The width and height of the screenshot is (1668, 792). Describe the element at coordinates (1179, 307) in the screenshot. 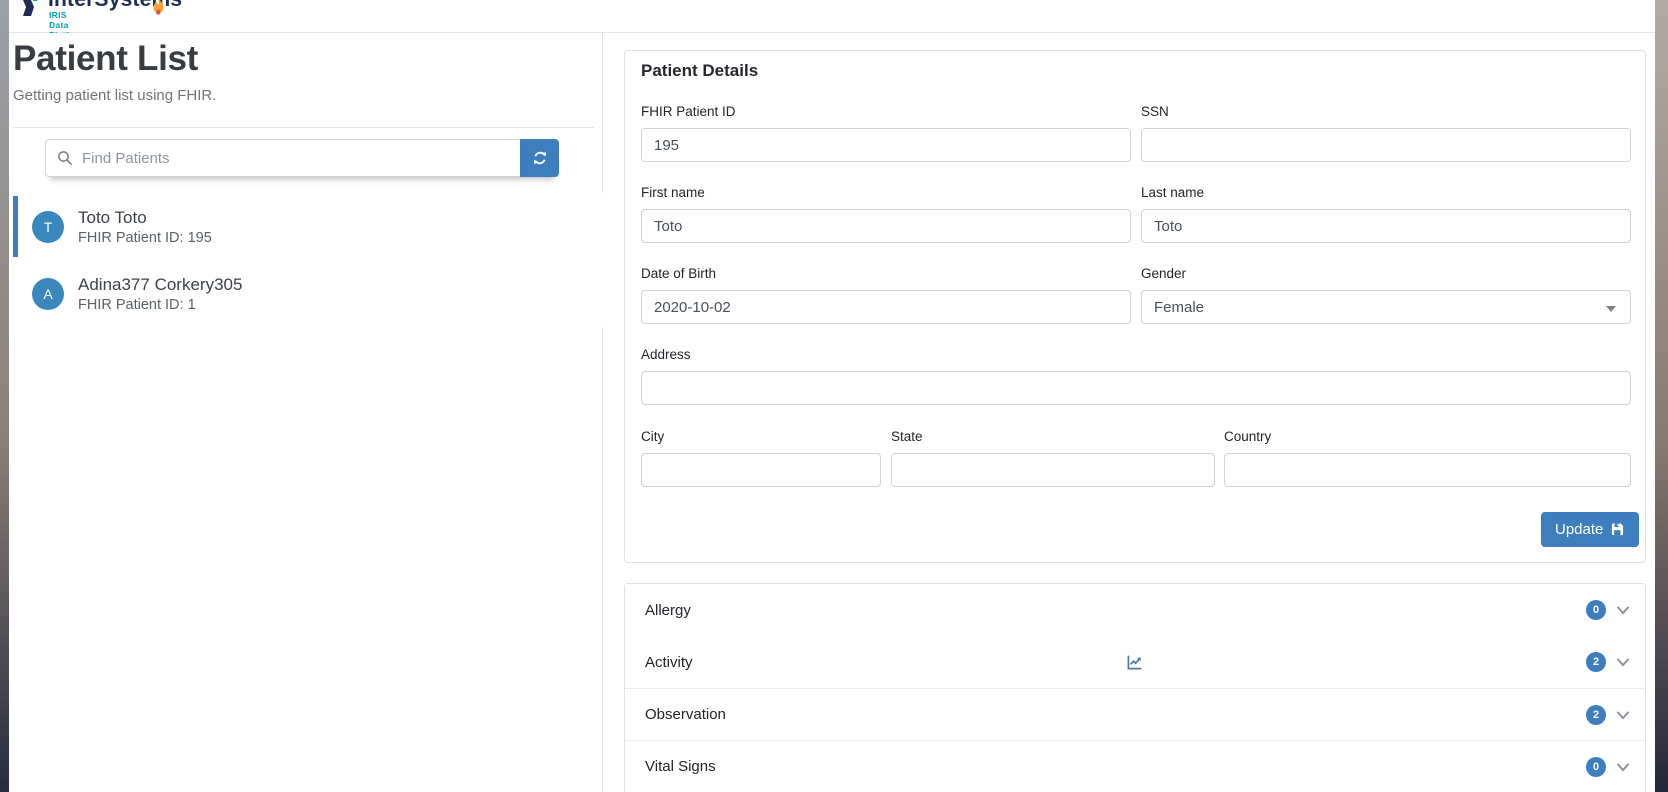

I see `gender-selected-value: Female` at that location.